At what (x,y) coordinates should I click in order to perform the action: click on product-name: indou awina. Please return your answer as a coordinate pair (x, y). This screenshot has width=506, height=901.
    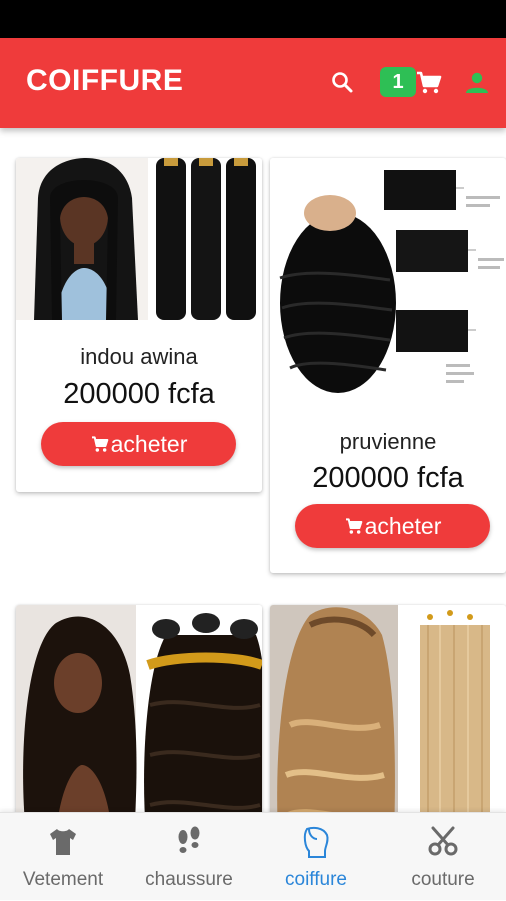
    Looking at the image, I should click on (139, 356).